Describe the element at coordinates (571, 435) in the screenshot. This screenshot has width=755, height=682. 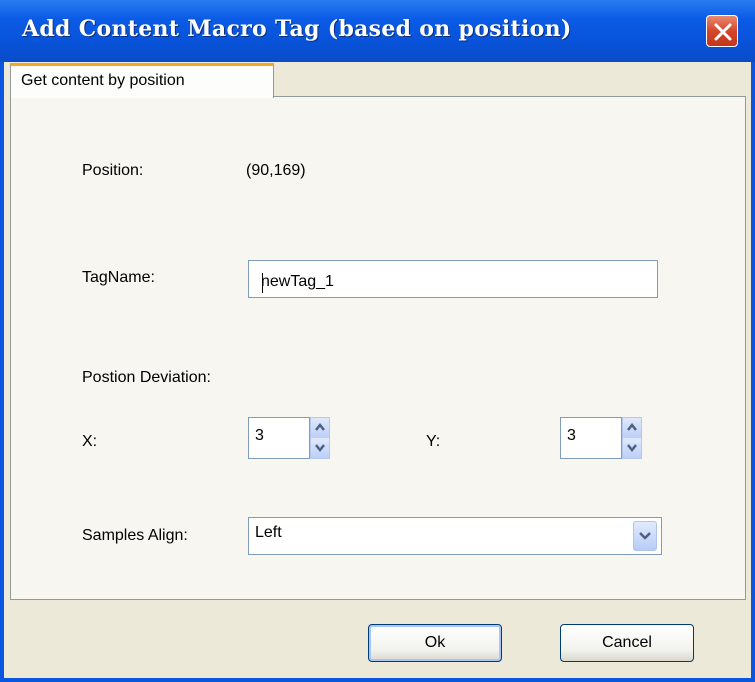
I see `y-value: 3` at that location.